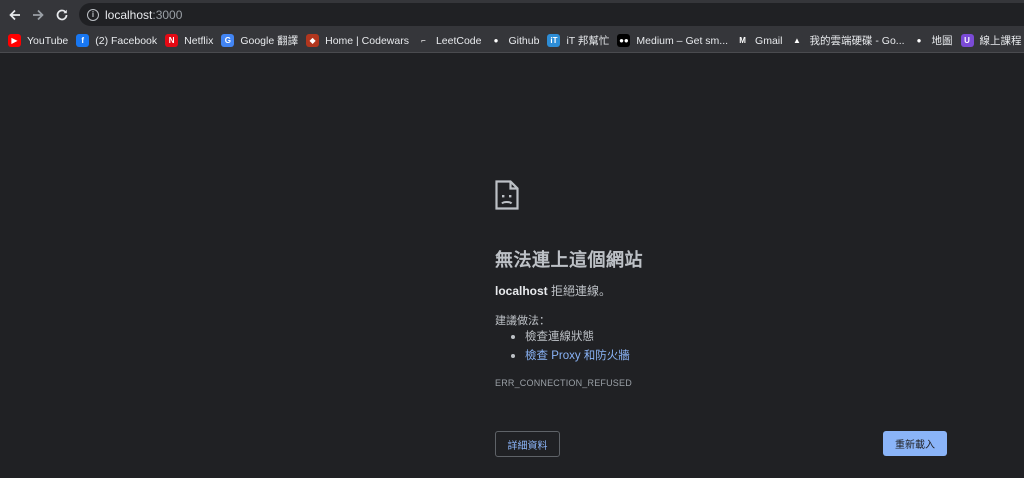 This screenshot has height=478, width=1024. What do you see at coordinates (919, 40) in the screenshot?
I see `google-maps-icon: ●` at bounding box center [919, 40].